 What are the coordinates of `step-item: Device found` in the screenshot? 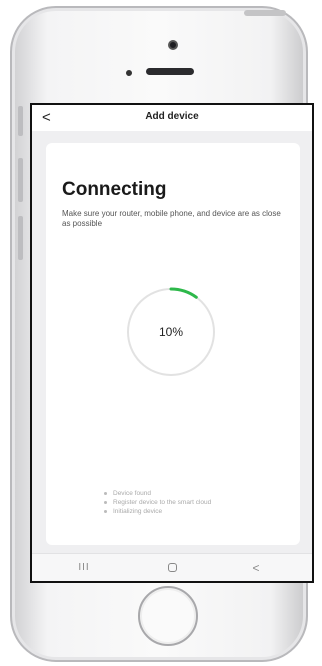 It's located at (157, 493).